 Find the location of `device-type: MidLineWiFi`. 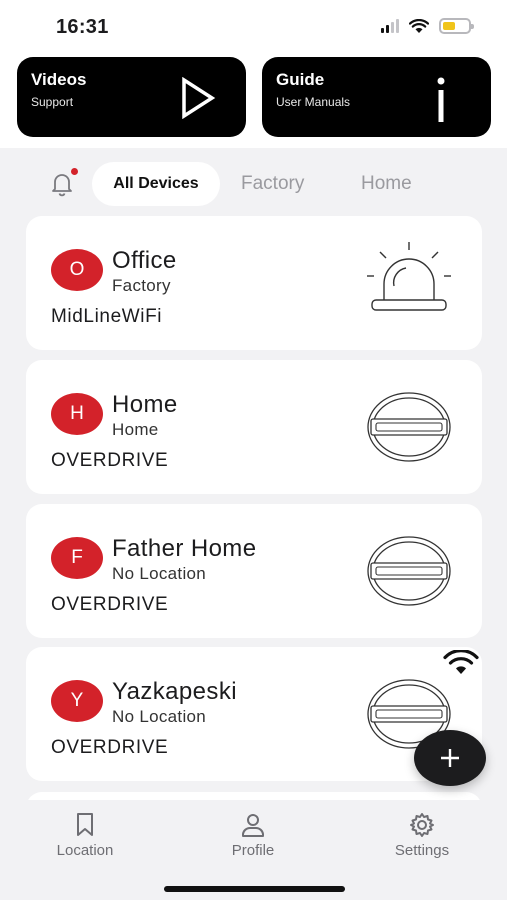

device-type: MidLineWiFi is located at coordinates (107, 316).